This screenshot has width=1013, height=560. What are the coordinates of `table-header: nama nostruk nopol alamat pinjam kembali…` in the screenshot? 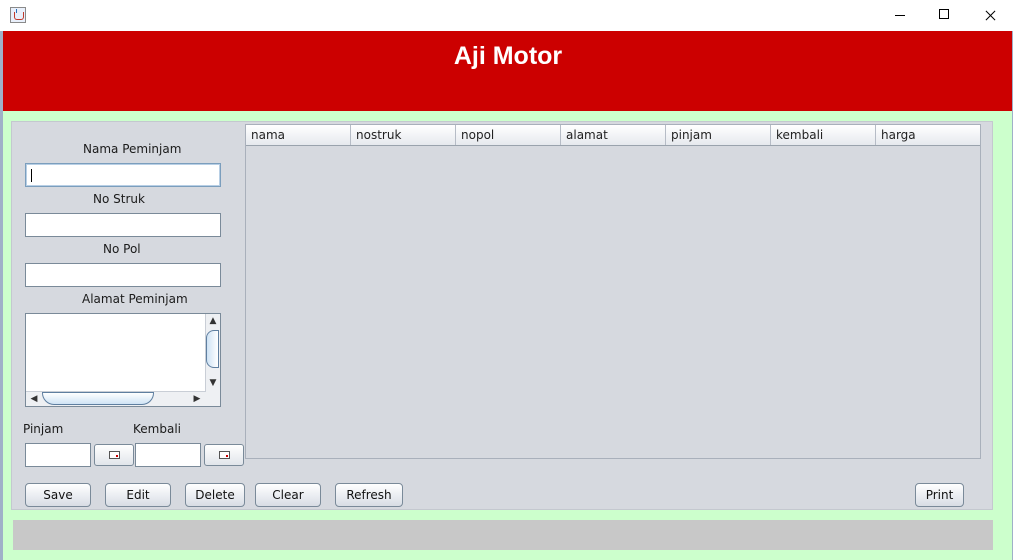 It's located at (613, 135).